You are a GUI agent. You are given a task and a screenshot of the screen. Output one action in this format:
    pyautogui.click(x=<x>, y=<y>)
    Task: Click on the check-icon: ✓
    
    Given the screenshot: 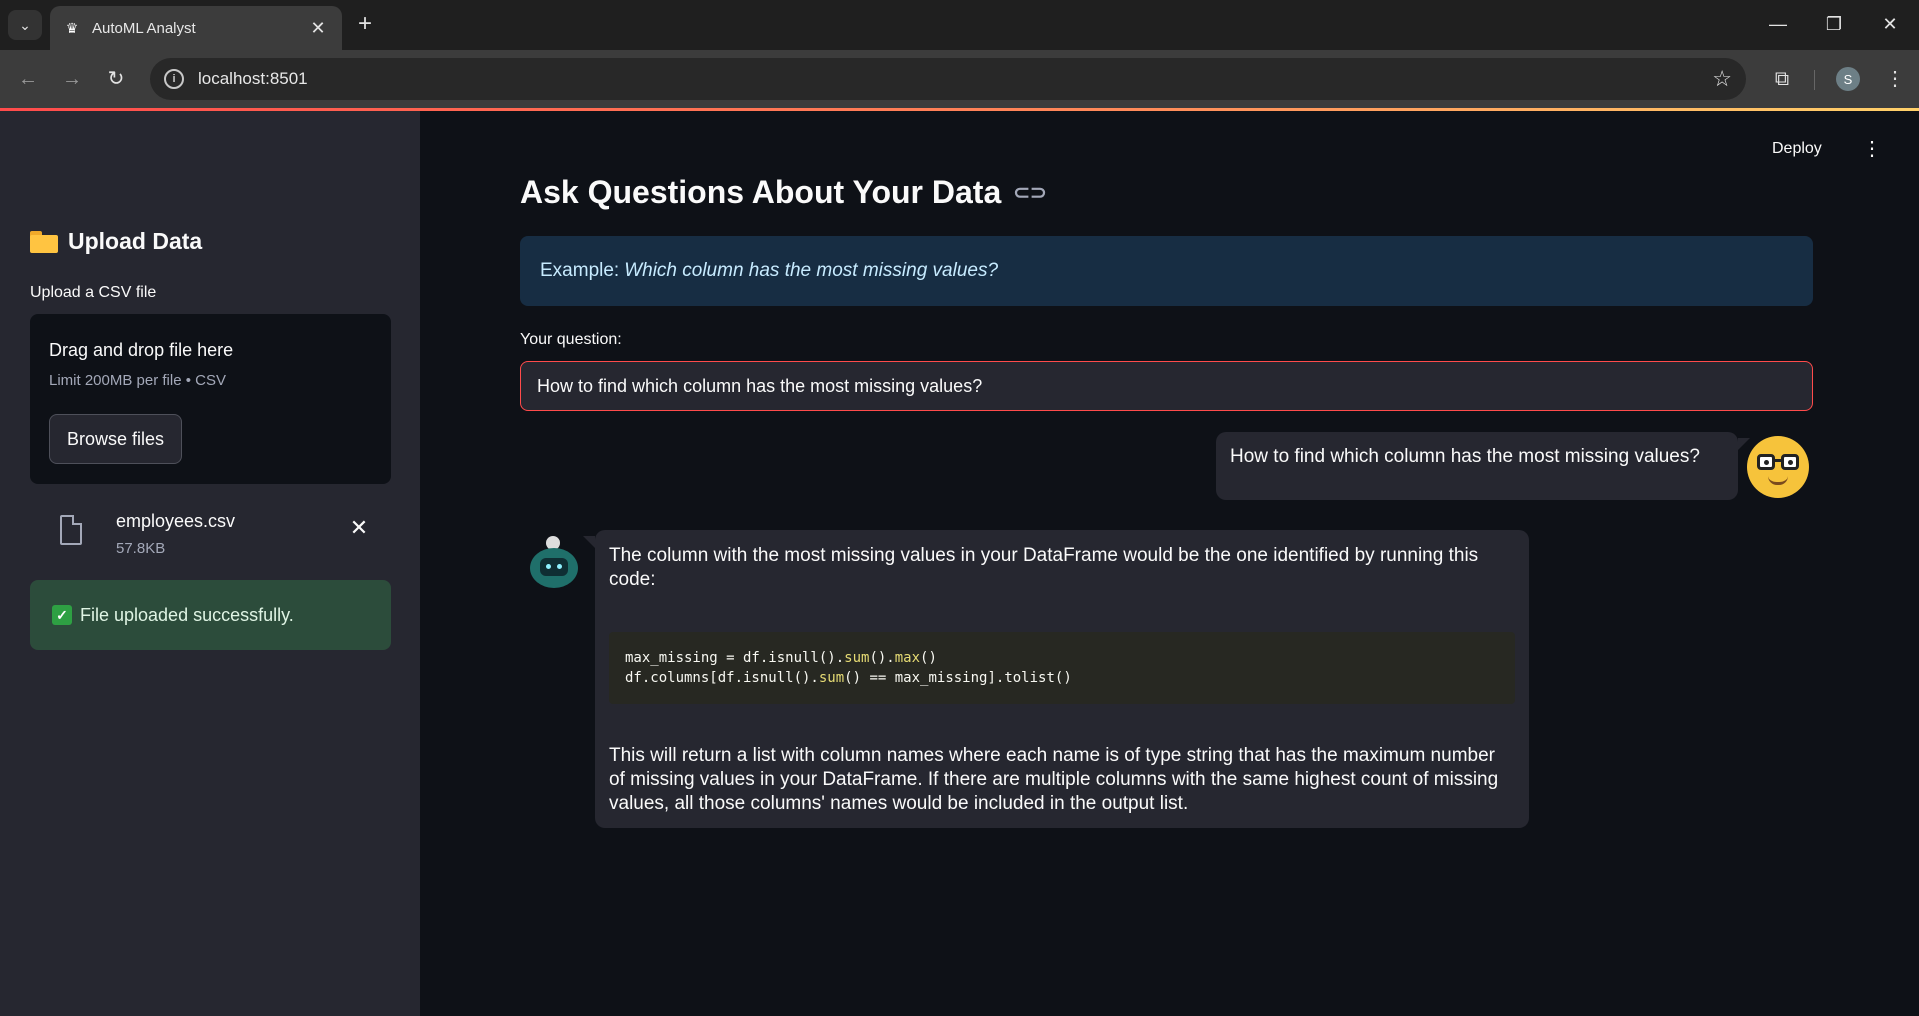 What is the action you would take?
    pyautogui.click(x=62, y=615)
    